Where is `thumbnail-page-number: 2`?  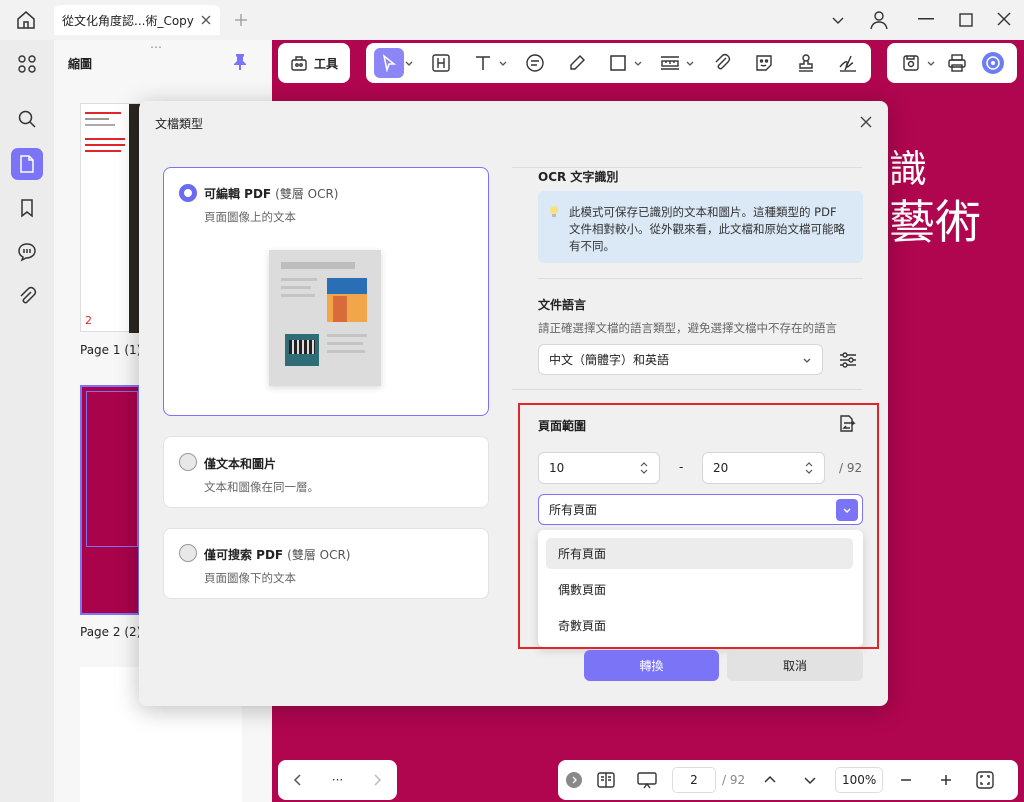
thumbnail-page-number: 2 is located at coordinates (88, 320).